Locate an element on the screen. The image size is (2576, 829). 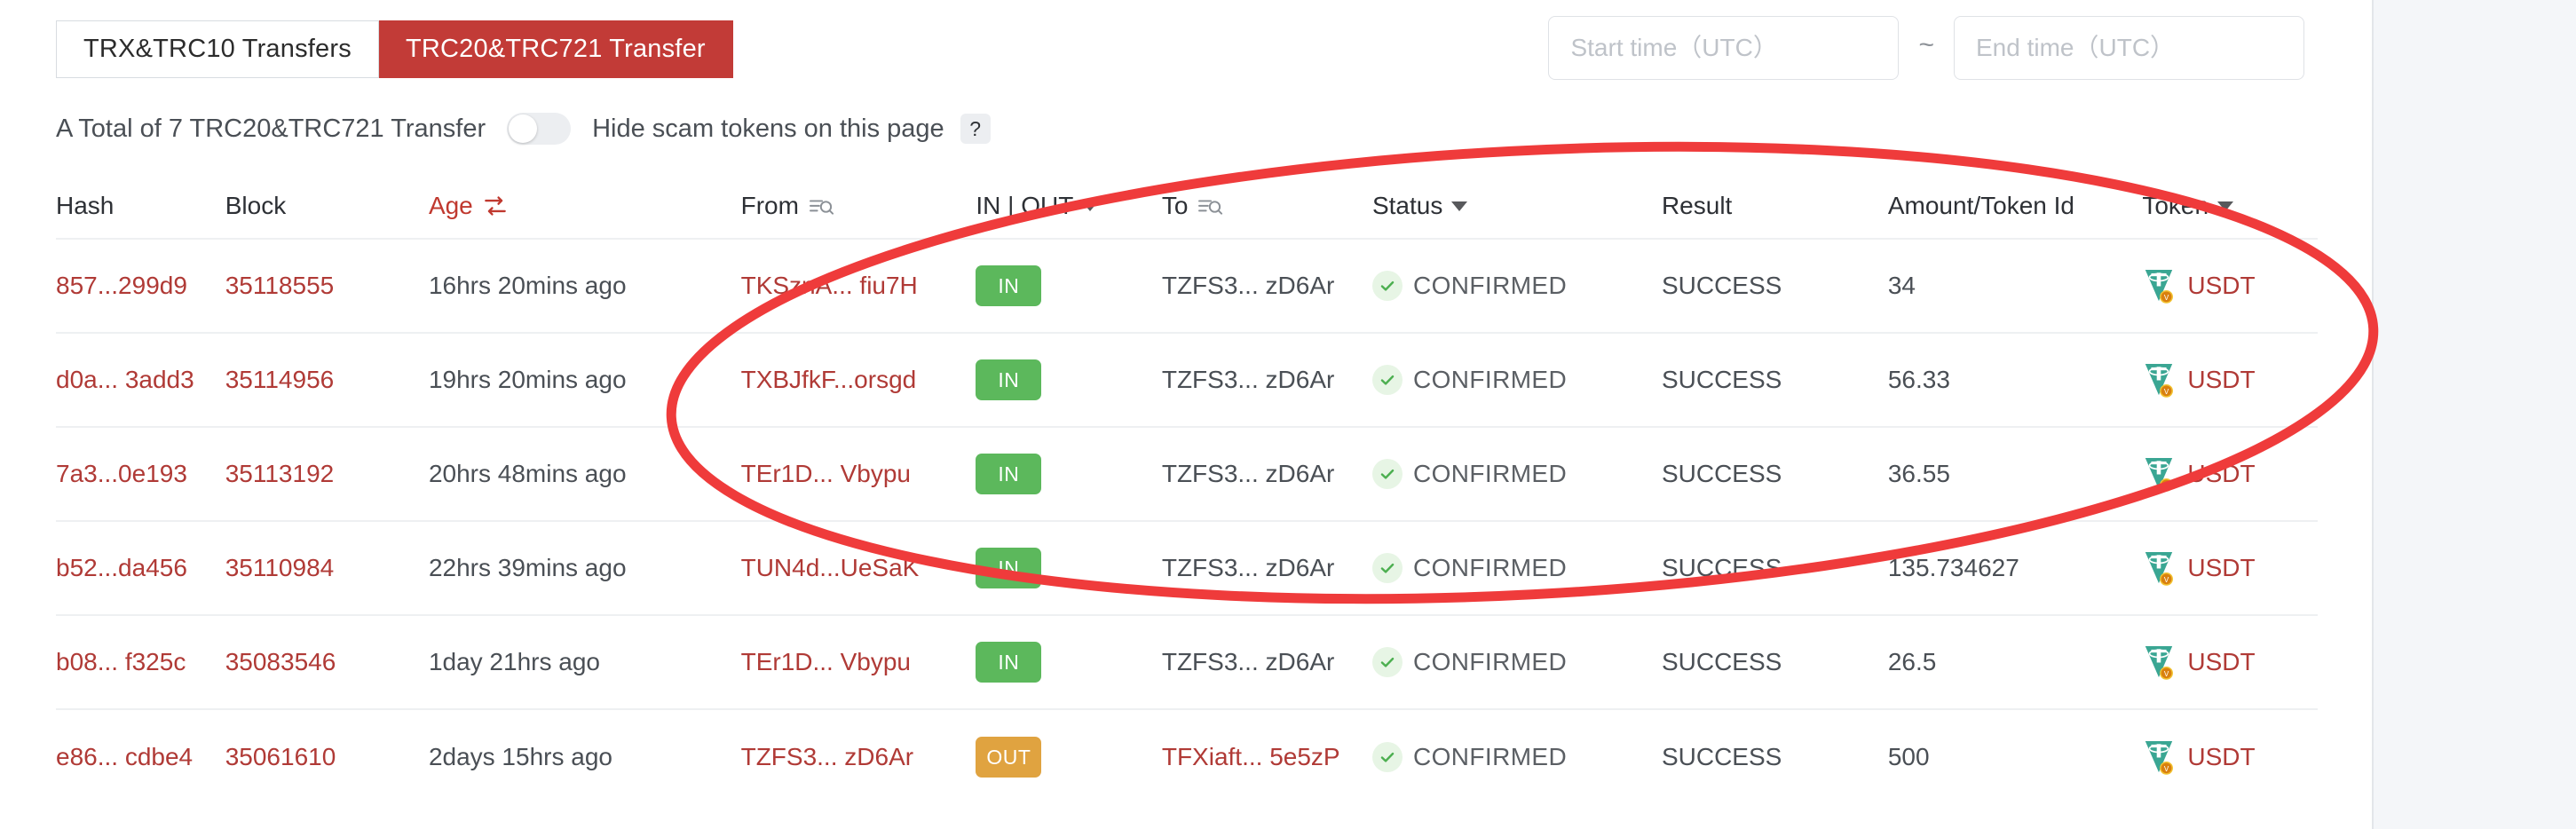
column-header-status: Status is located at coordinates (1517, 206).